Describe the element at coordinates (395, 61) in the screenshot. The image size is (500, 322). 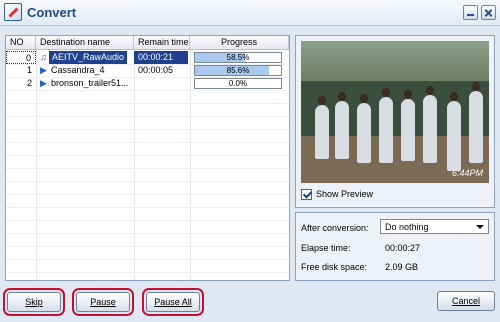
I see `video-background` at that location.